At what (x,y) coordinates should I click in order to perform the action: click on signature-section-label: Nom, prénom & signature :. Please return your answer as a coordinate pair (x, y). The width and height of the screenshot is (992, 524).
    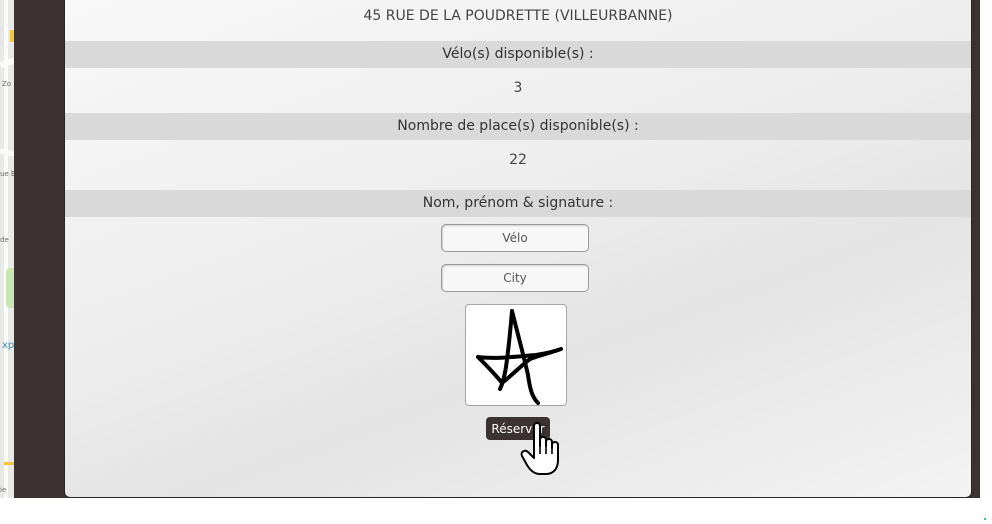
    Looking at the image, I should click on (518, 203).